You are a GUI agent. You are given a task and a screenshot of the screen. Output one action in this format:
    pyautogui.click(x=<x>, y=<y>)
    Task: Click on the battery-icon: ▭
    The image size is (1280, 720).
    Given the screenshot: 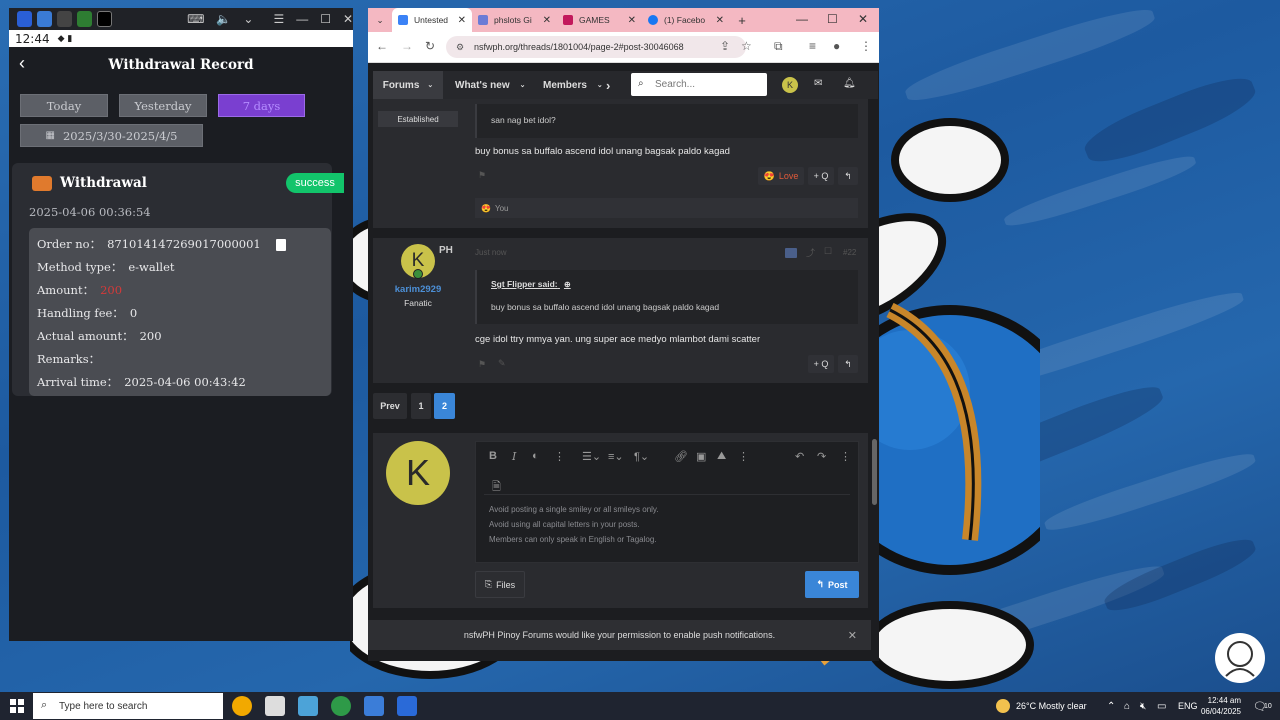 What is the action you would take?
    pyautogui.click(x=1161, y=706)
    